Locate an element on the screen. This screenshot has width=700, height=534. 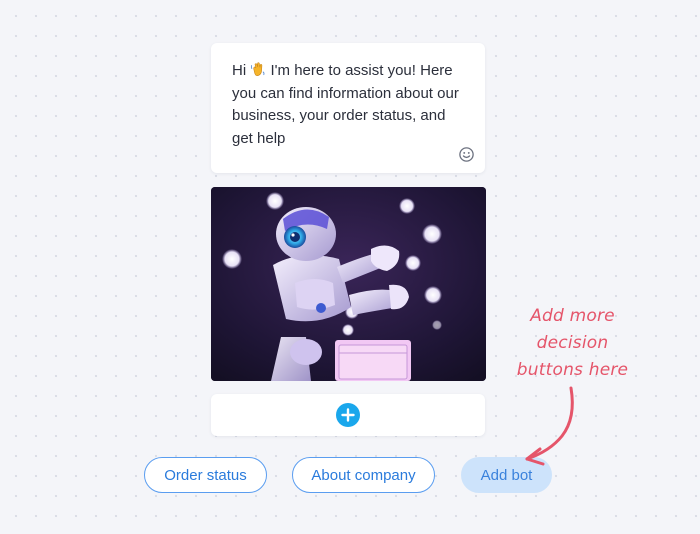
plus-circle-icon is located at coordinates (348, 415).